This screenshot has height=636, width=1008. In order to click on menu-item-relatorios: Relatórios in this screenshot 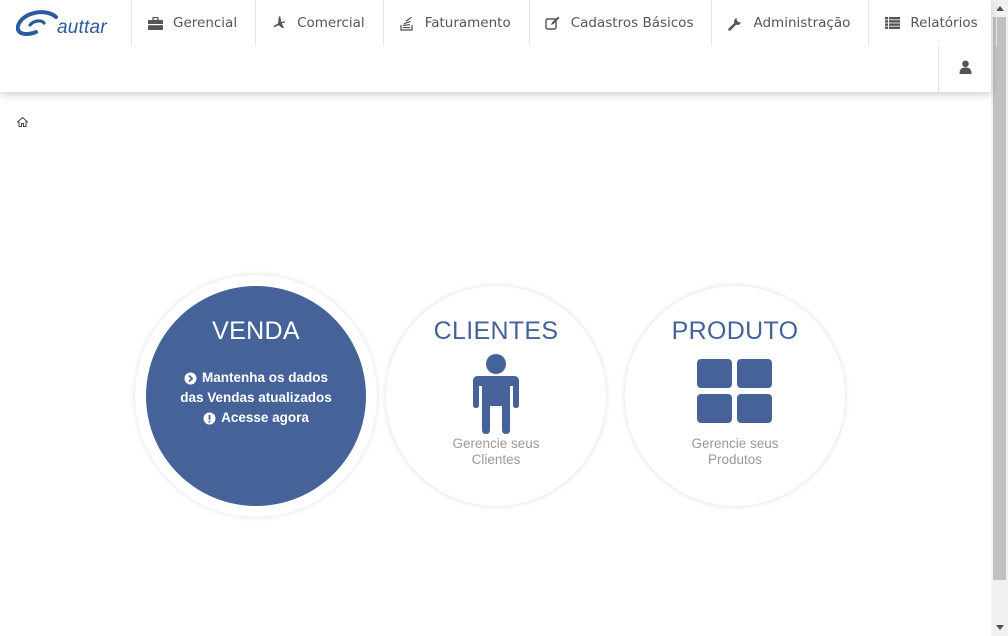, I will do `click(932, 23)`.